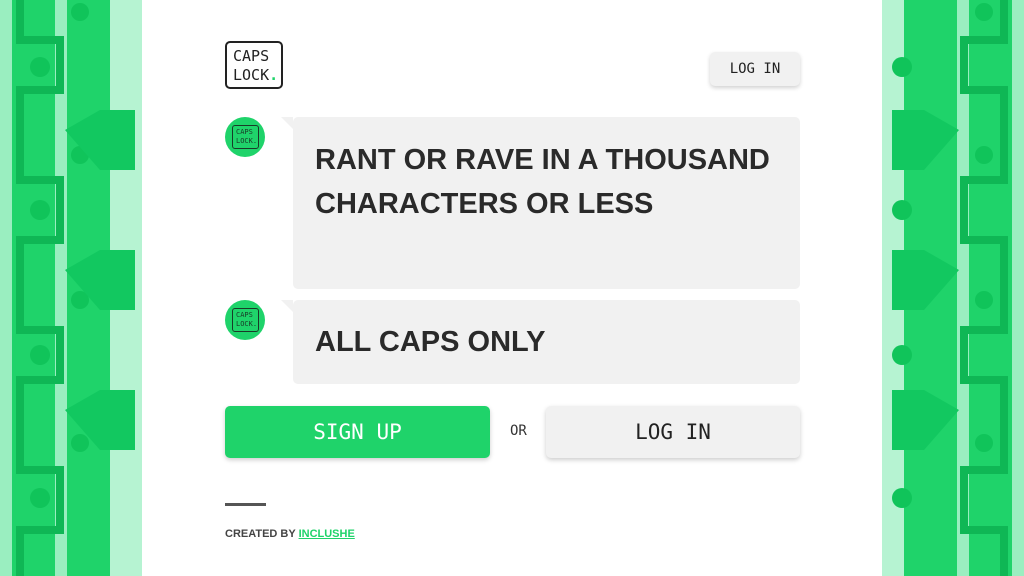 This screenshot has width=1024, height=576. What do you see at coordinates (251, 56) in the screenshot?
I see `logo-line-1: CAPS` at bounding box center [251, 56].